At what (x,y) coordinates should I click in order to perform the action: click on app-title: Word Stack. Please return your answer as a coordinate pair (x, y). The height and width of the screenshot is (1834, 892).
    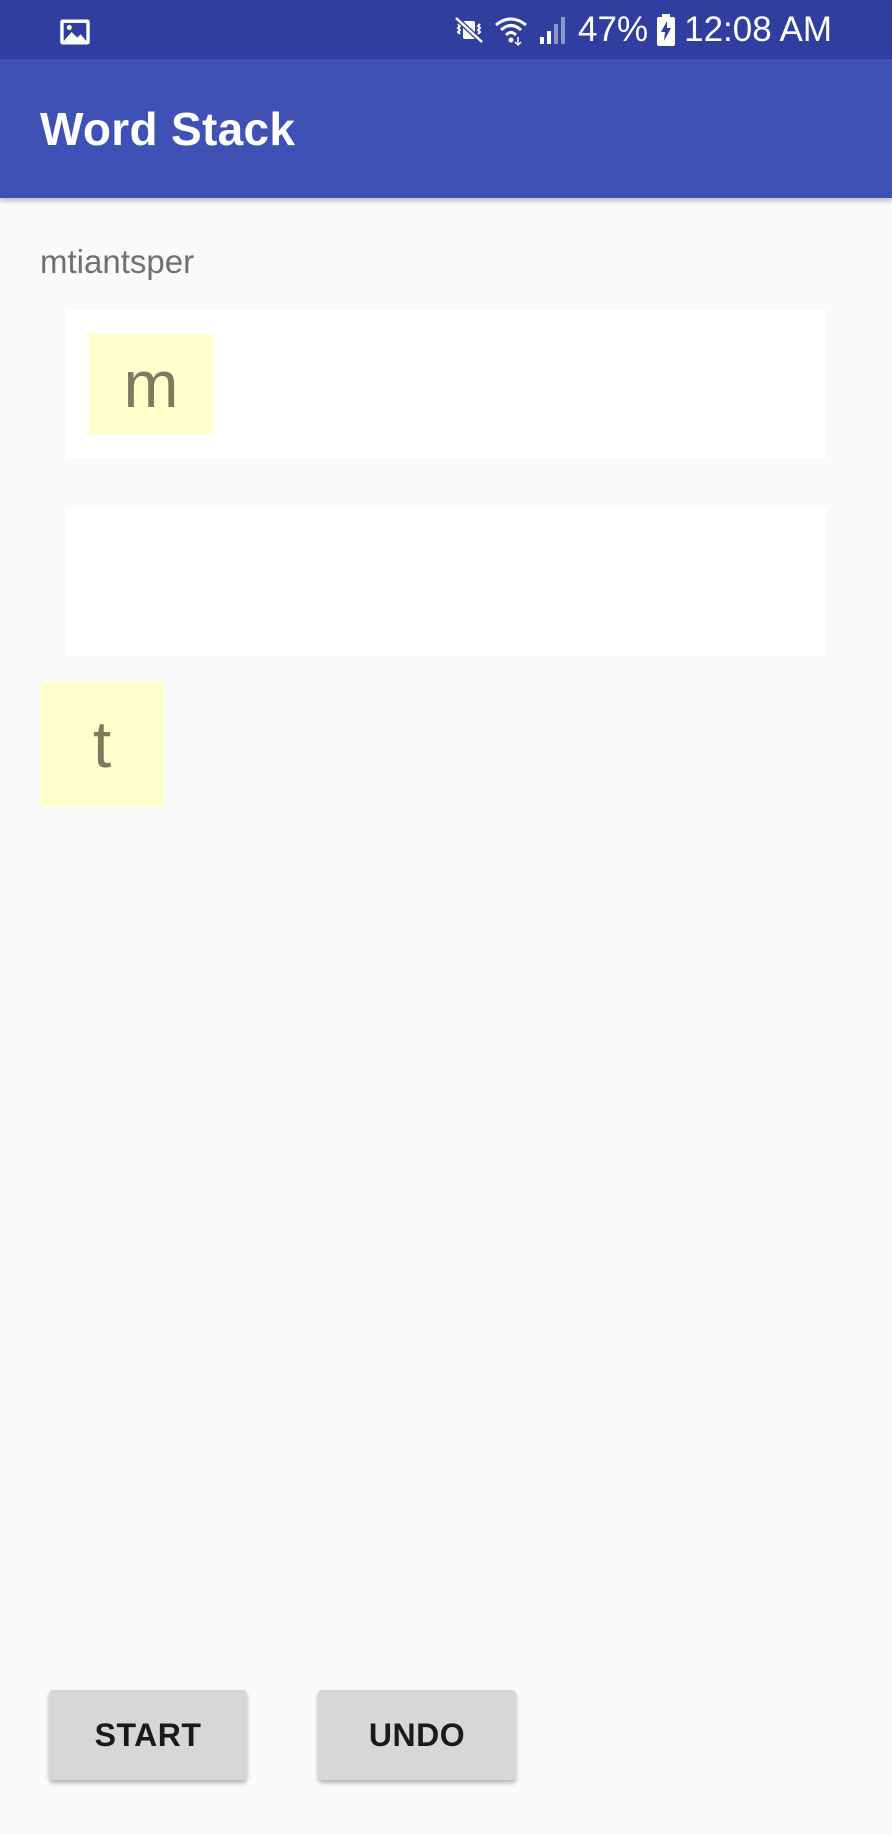
    Looking at the image, I should click on (168, 129).